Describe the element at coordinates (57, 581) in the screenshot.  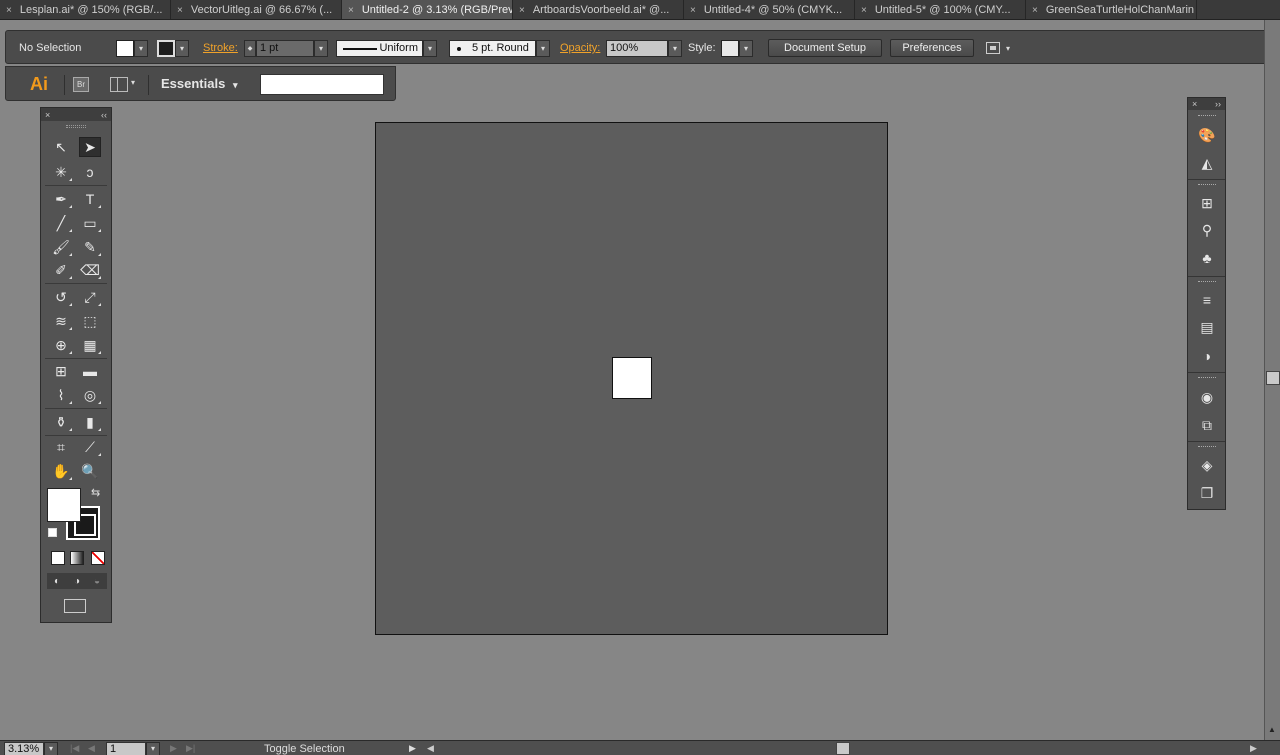
I see `draw-normal-icon: ◐` at that location.